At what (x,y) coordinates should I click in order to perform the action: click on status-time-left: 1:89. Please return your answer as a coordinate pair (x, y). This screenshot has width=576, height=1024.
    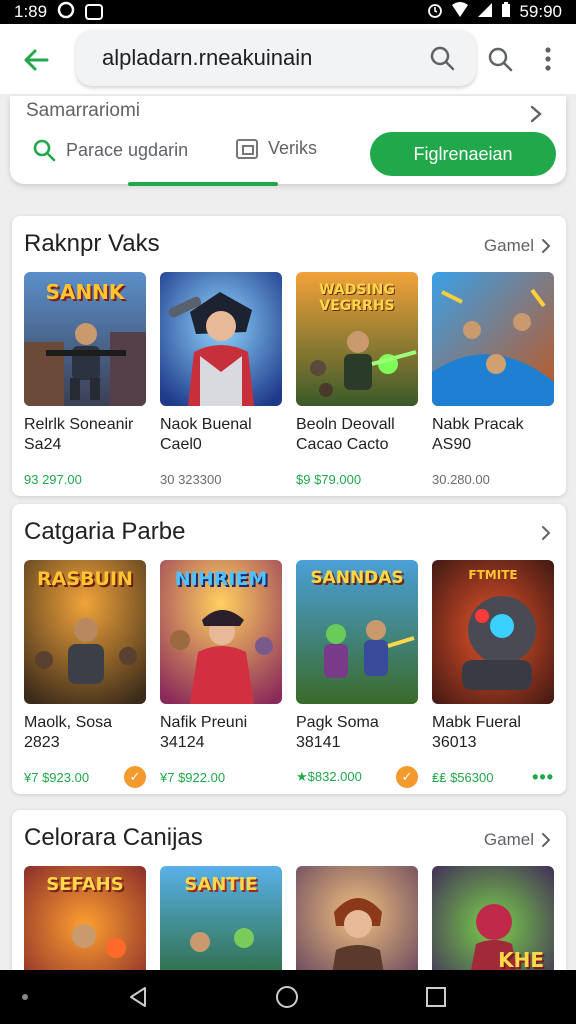
    Looking at the image, I should click on (31, 11).